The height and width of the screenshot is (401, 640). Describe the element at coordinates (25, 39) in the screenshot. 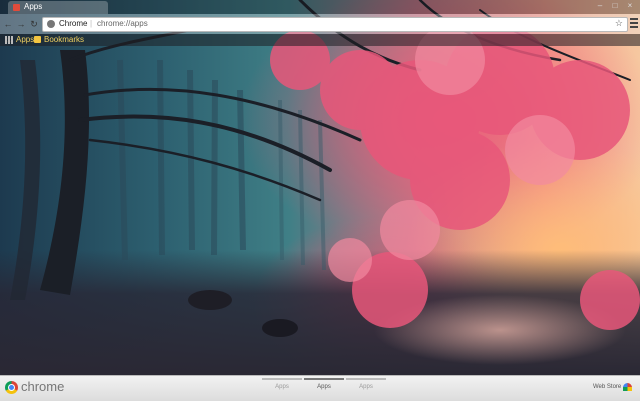

I see `bookmark-apps: Apps` at that location.